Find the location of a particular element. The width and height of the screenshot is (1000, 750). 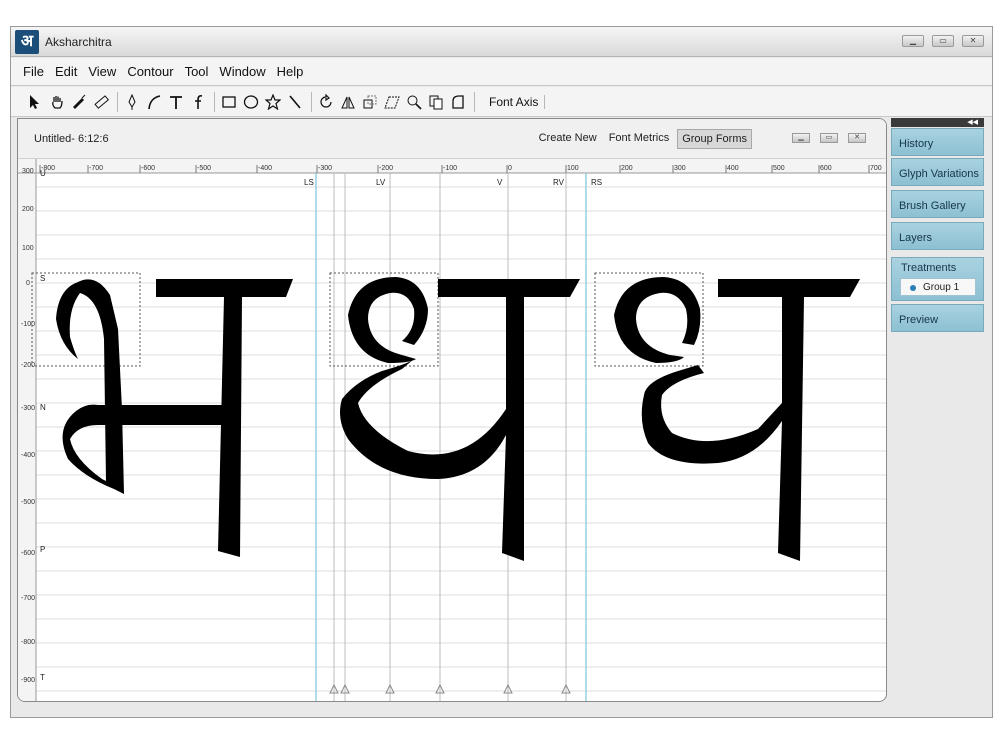

shape-tool is located at coordinates (458, 102).